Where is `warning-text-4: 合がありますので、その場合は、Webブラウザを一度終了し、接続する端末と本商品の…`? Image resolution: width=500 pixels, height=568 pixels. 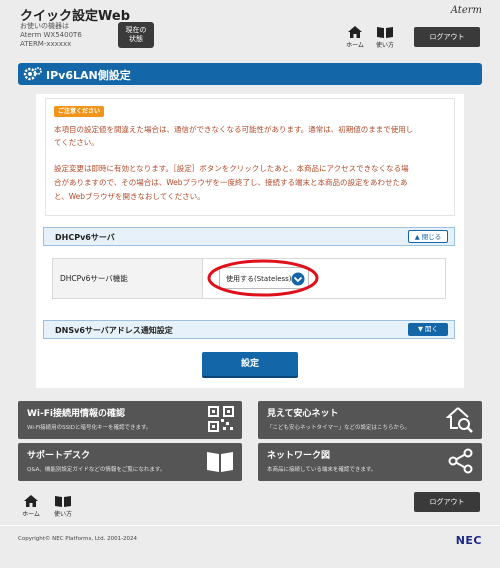 warning-text-4: 合がありますので、その場合は、Webブラウザを一度終了し、接続する端末と本商品の… is located at coordinates (231, 182).